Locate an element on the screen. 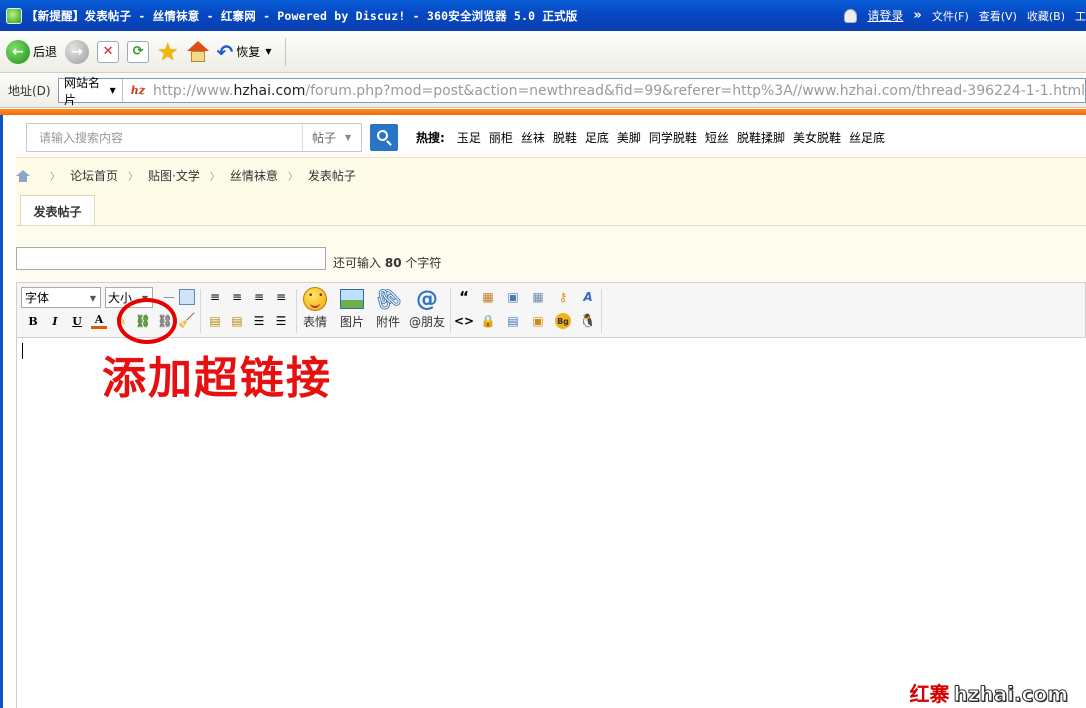 This screenshot has width=1086, height=708. breadcrumb-forum-home: 论坛首页 is located at coordinates (94, 175).